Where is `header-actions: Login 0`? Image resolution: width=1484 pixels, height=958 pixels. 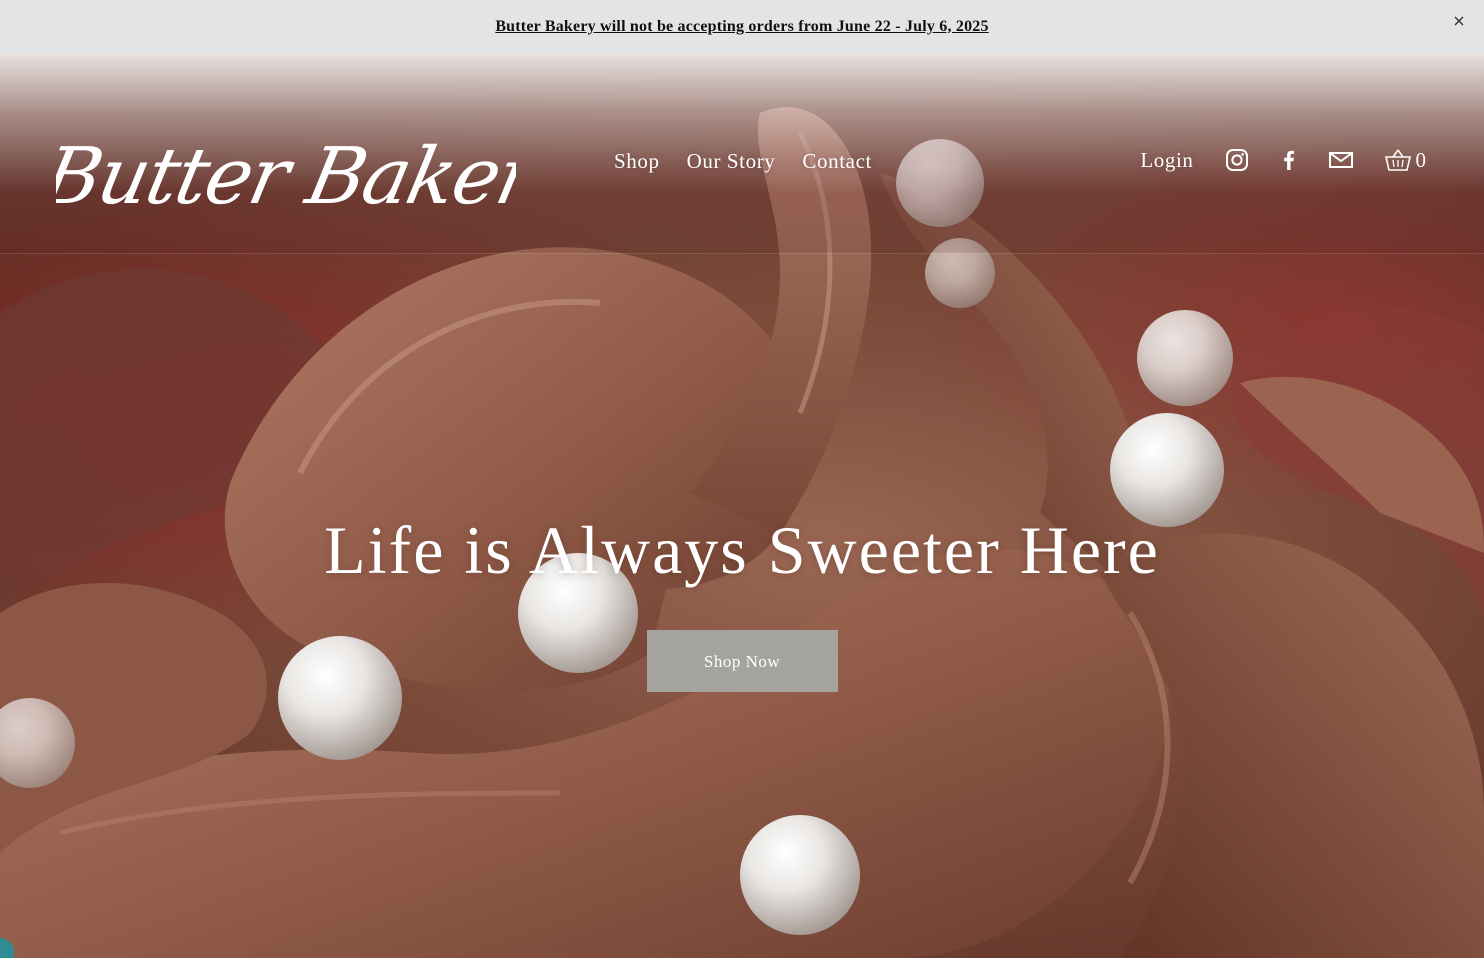
header-actions: Login 0 is located at coordinates (1283, 160).